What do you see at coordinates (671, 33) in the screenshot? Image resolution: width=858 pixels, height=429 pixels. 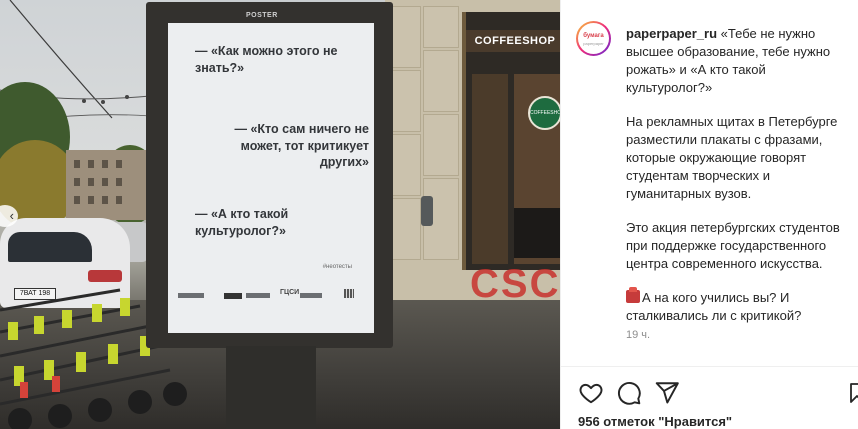 I see `username-link: paperpaper_ru` at bounding box center [671, 33].